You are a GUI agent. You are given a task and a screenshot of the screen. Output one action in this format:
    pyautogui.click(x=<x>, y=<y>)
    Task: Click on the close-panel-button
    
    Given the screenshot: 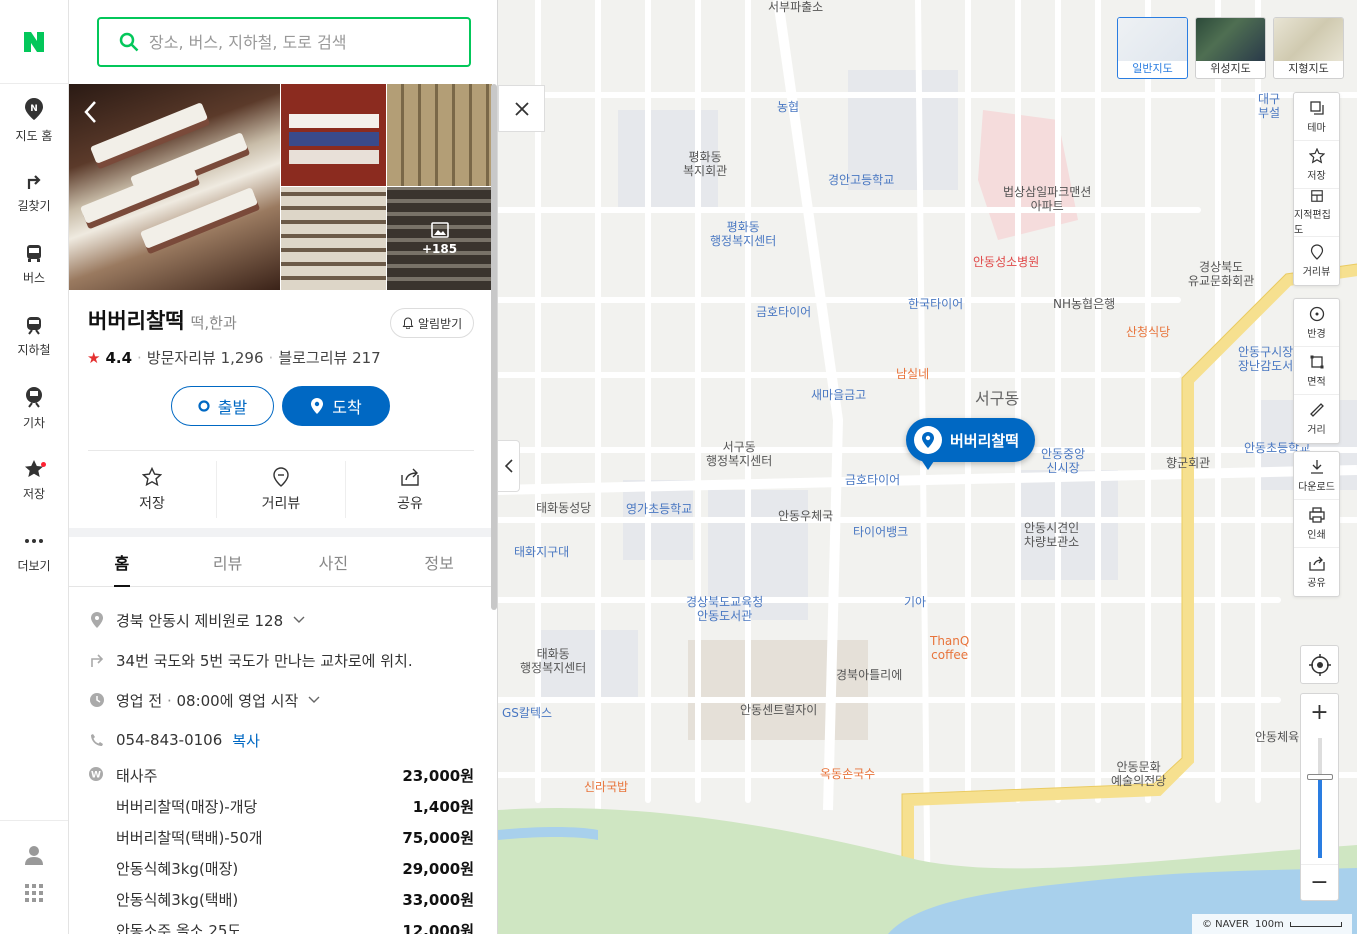 What is the action you would take?
    pyautogui.click(x=521, y=108)
    